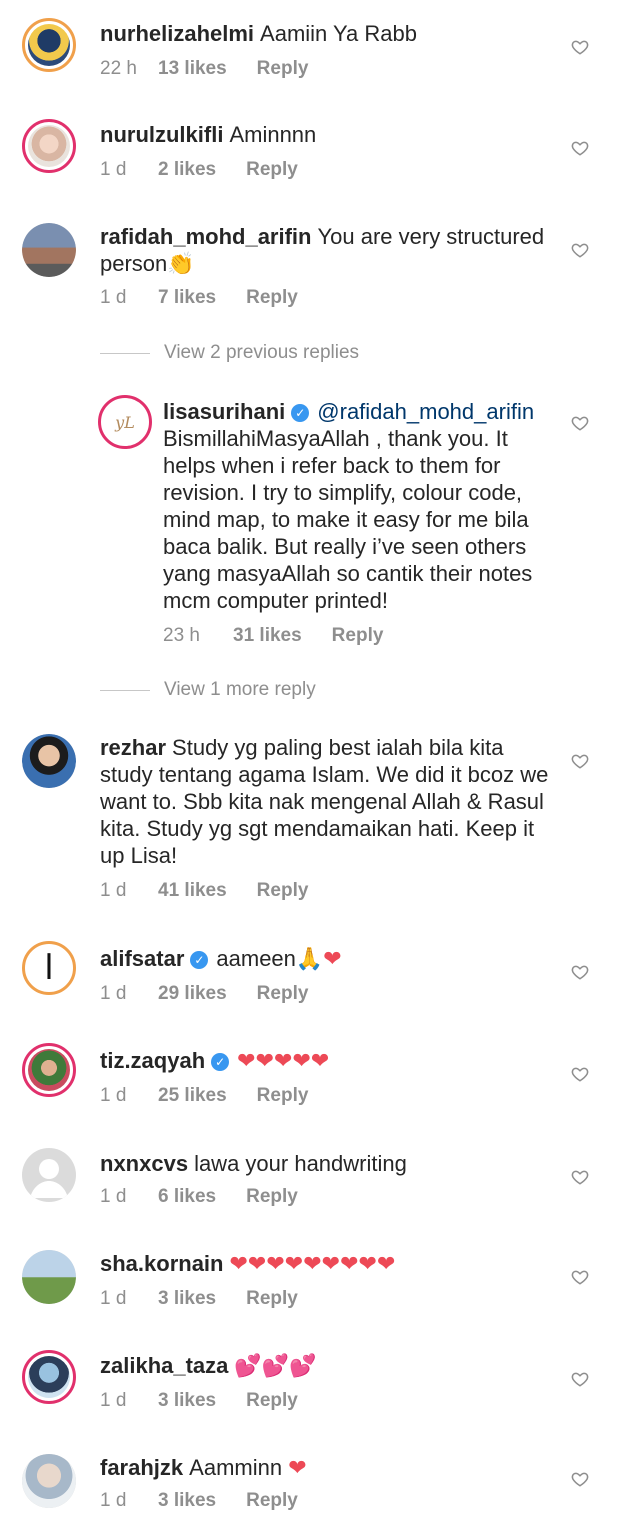  Describe the element at coordinates (318, 959) in the screenshot. I see `pray-heart-emoji: 🙏❤` at that location.